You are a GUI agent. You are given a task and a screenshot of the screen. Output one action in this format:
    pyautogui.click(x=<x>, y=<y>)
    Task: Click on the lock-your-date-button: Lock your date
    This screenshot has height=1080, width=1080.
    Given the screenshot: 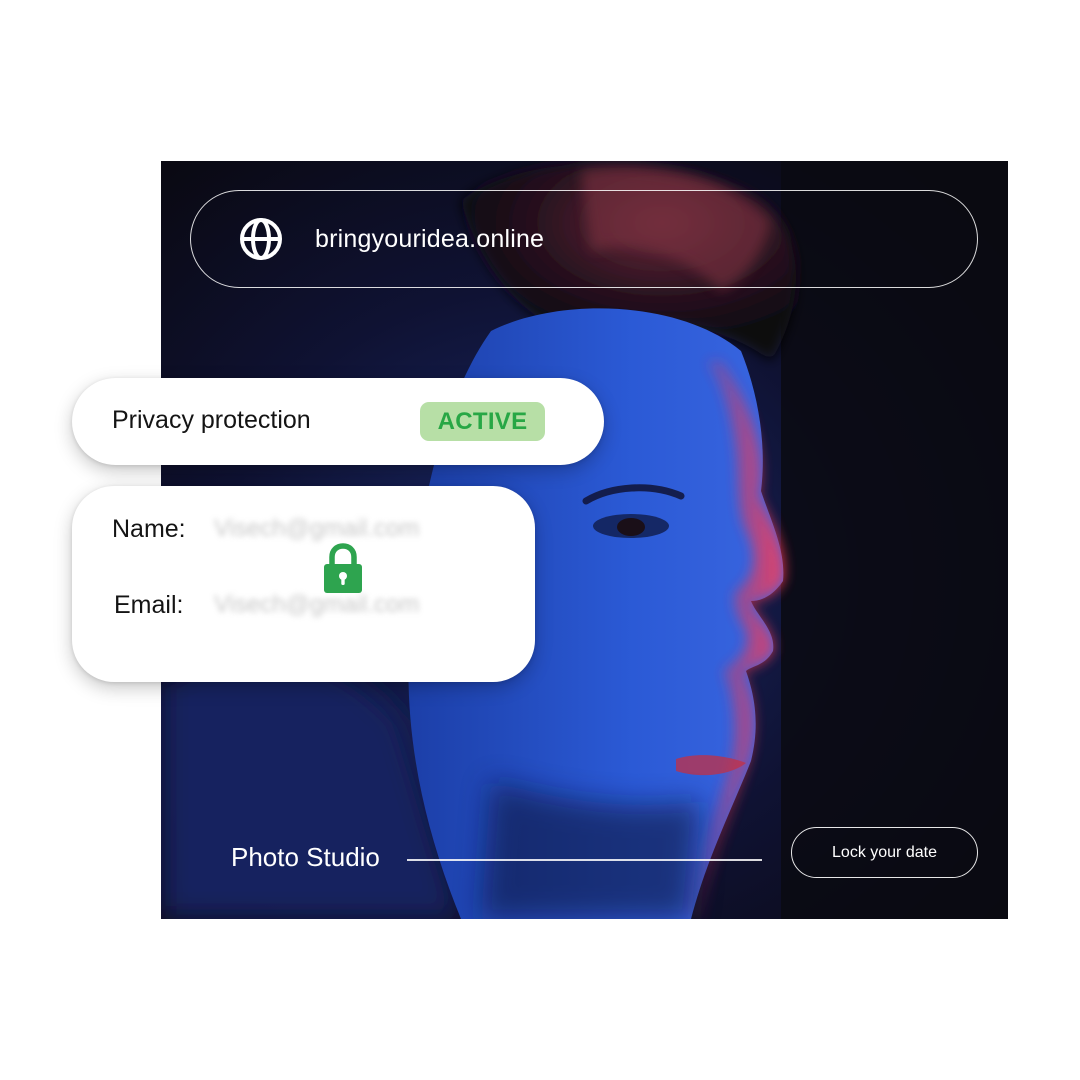 What is the action you would take?
    pyautogui.click(x=884, y=852)
    